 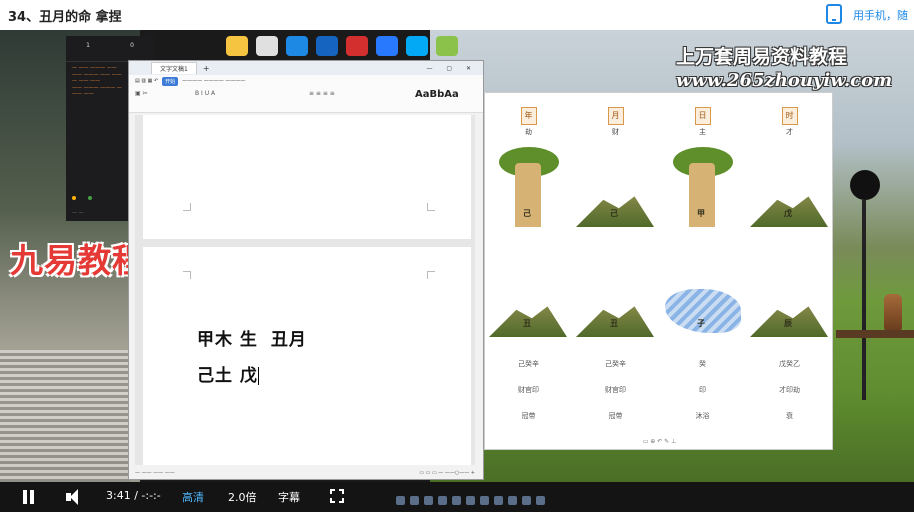 I want to click on player-controls: 3:41 / -:-:- 高清 2.0倍 字幕, so click(x=457, y=497).